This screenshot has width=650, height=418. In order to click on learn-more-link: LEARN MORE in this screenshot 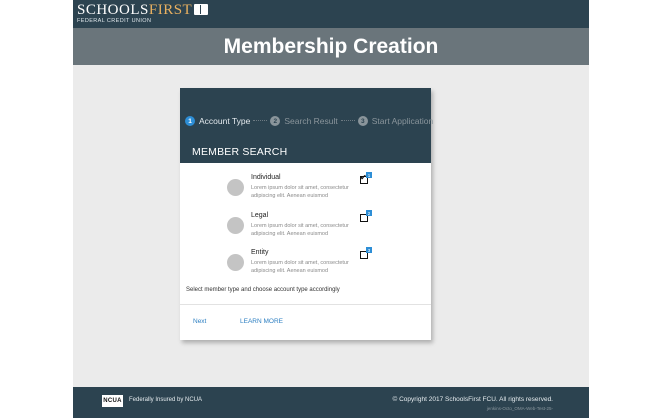, I will do `click(261, 321)`.